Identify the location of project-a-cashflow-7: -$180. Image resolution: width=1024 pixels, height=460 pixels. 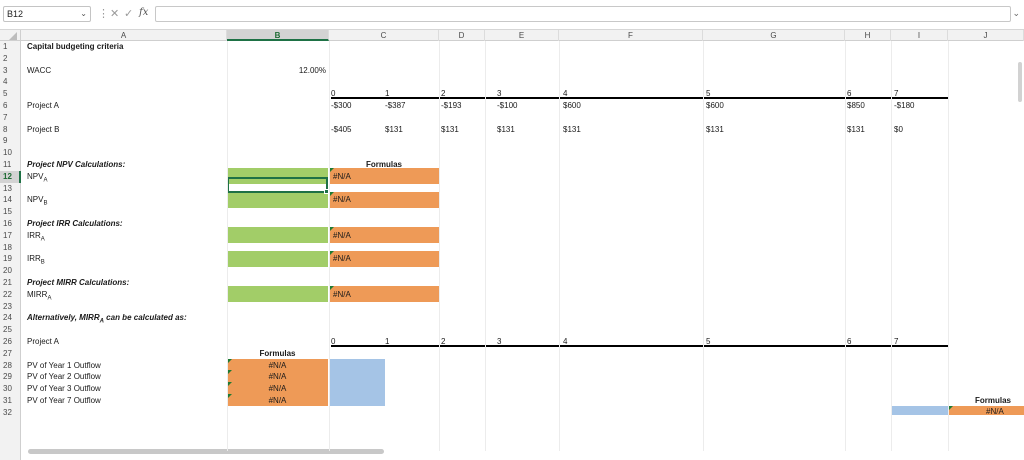
(904, 105).